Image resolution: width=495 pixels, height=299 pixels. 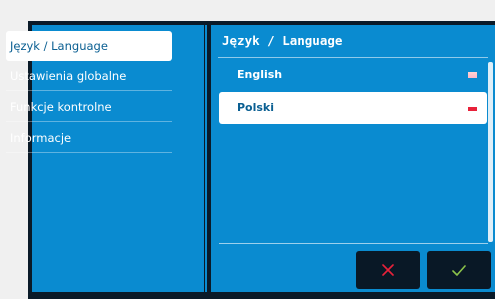 I want to click on sidebar-item-control-functions: Funkcje kontrolne, so click(x=89, y=107).